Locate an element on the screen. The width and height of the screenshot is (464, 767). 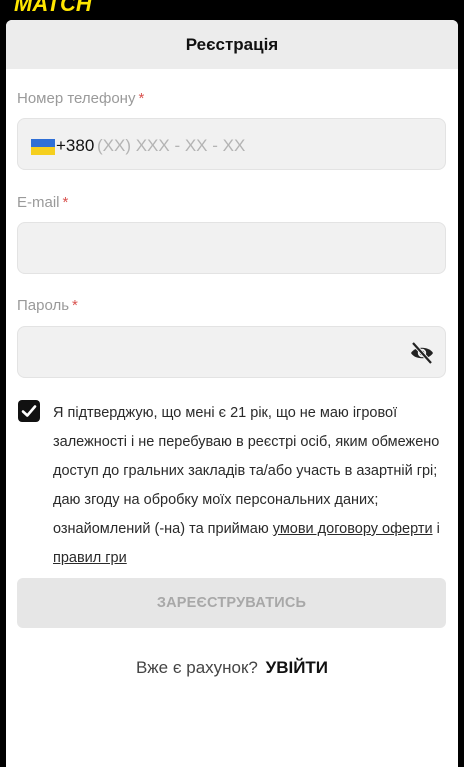
login-row: Вже є рахунок? УВІЙТИ is located at coordinates (232, 668).